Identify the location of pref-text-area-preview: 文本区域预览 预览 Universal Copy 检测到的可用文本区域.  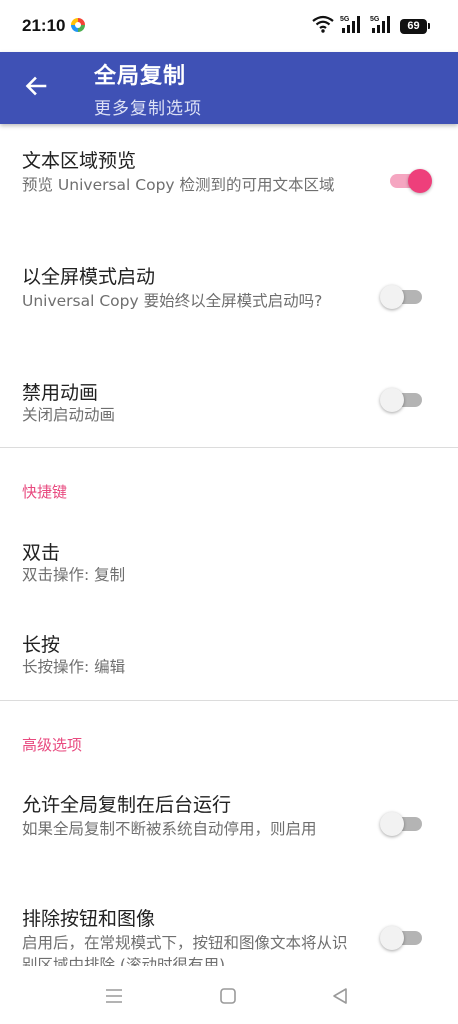
(229, 183).